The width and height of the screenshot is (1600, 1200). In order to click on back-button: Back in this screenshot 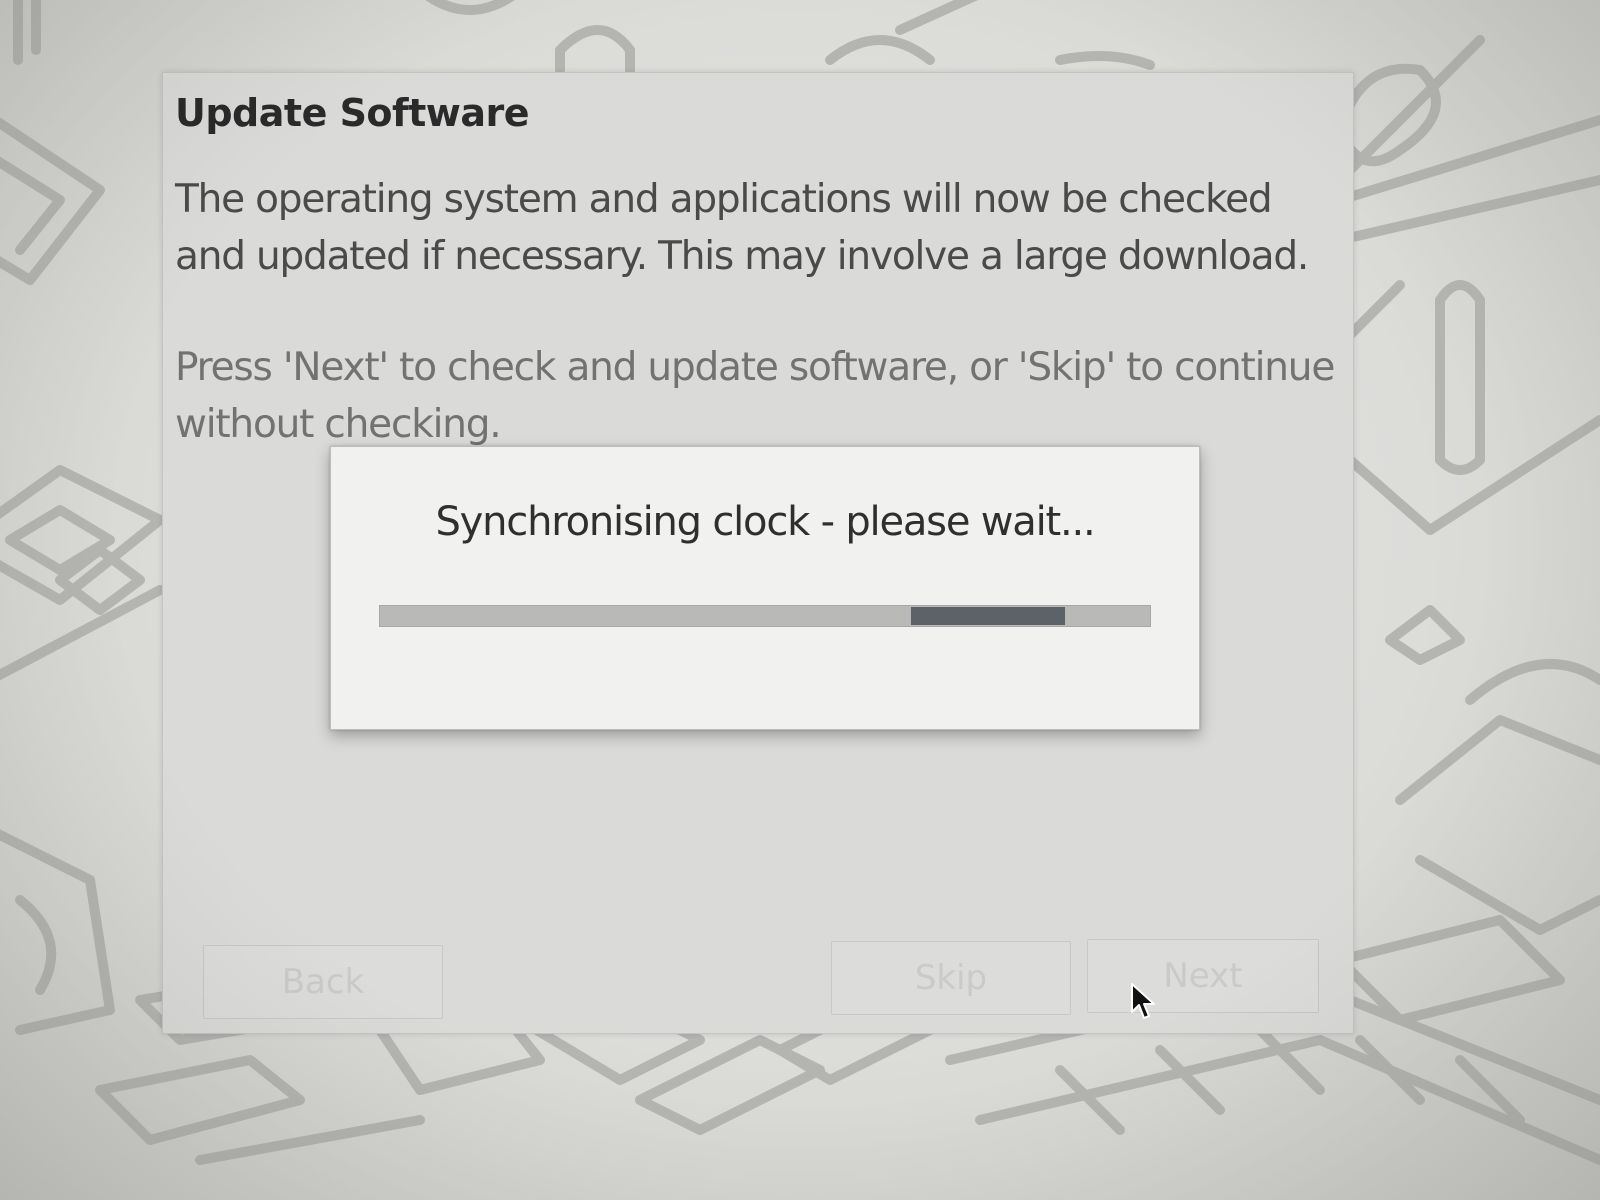, I will do `click(323, 982)`.